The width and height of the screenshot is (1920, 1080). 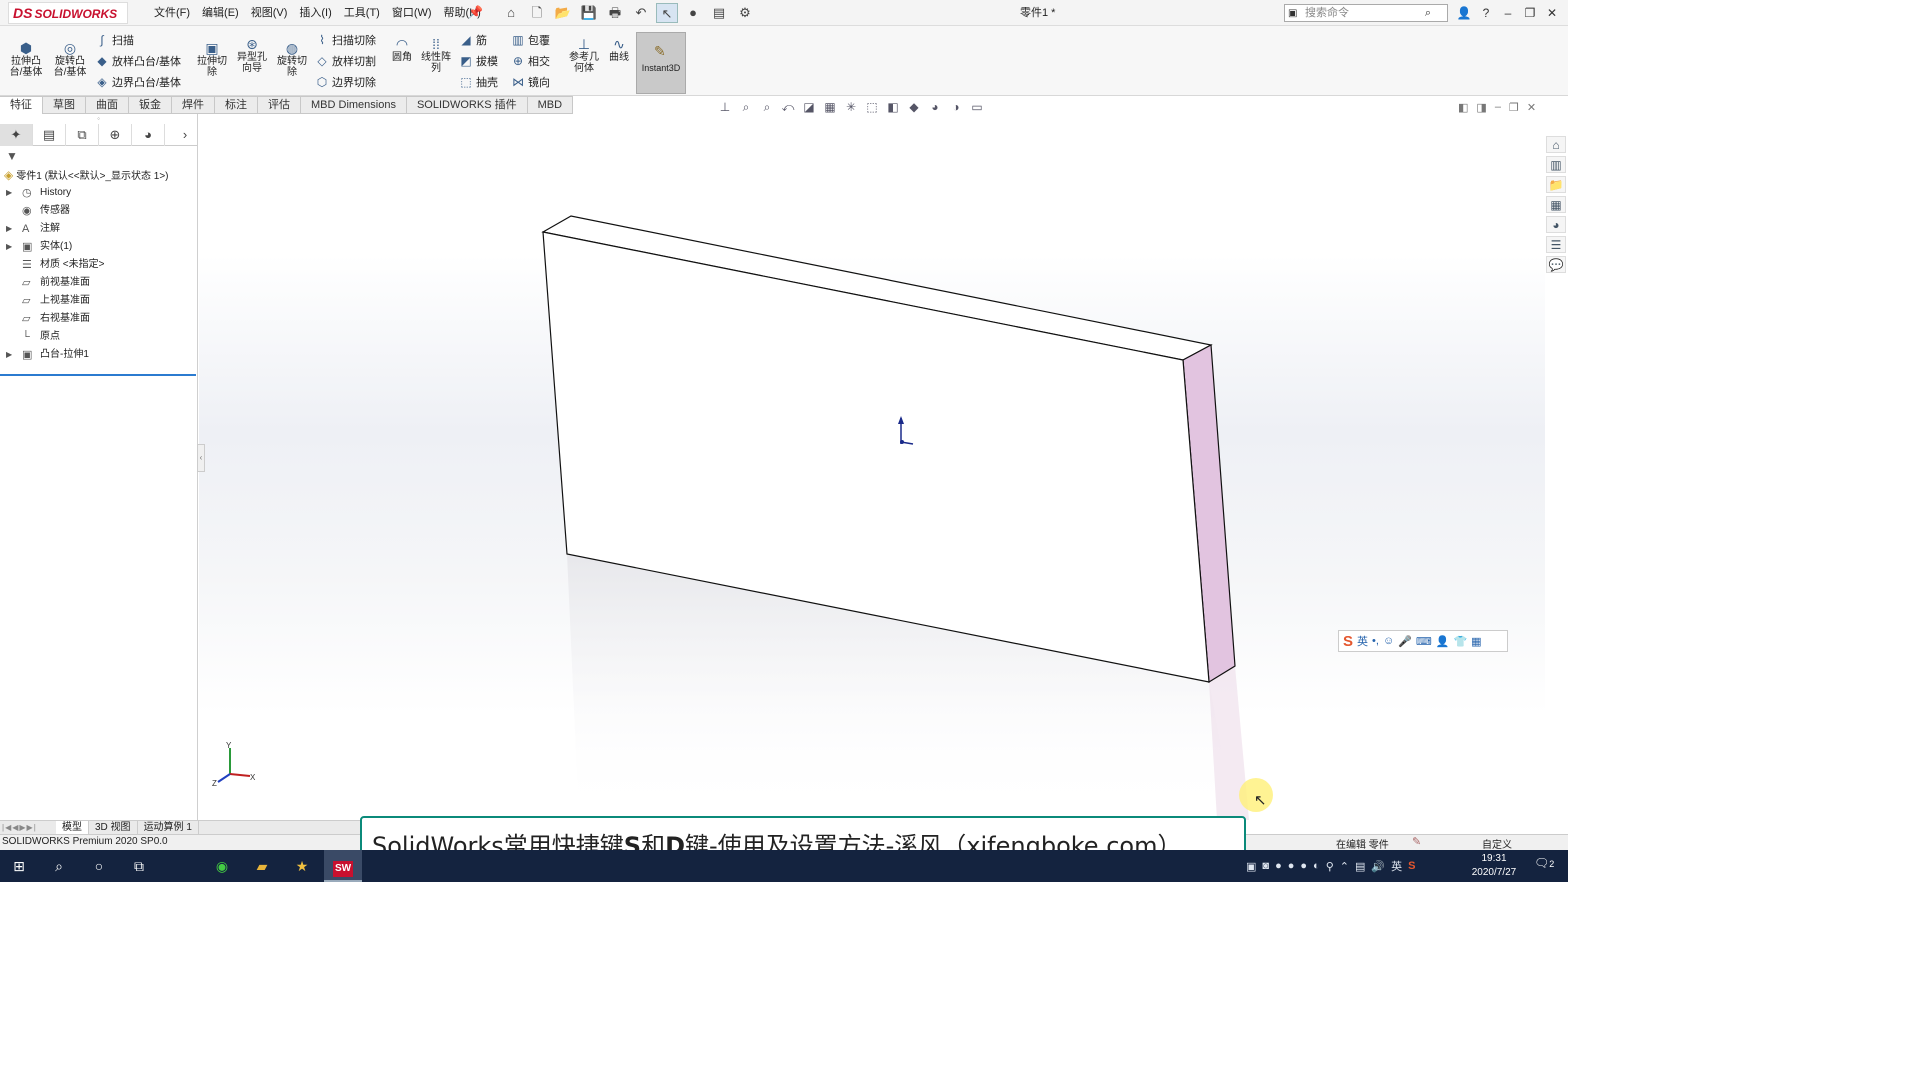 What do you see at coordinates (914, 107) in the screenshot?
I see `hide-show-items-icon: ◆` at bounding box center [914, 107].